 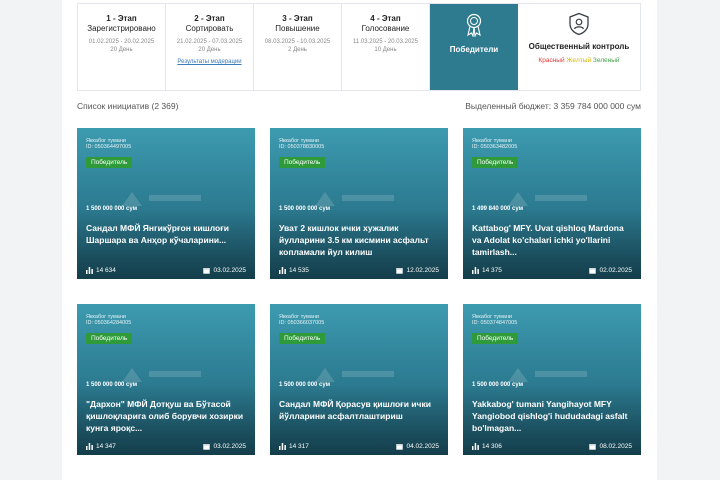 I want to click on legend-yellow: Жeлтый, so click(x=579, y=60).